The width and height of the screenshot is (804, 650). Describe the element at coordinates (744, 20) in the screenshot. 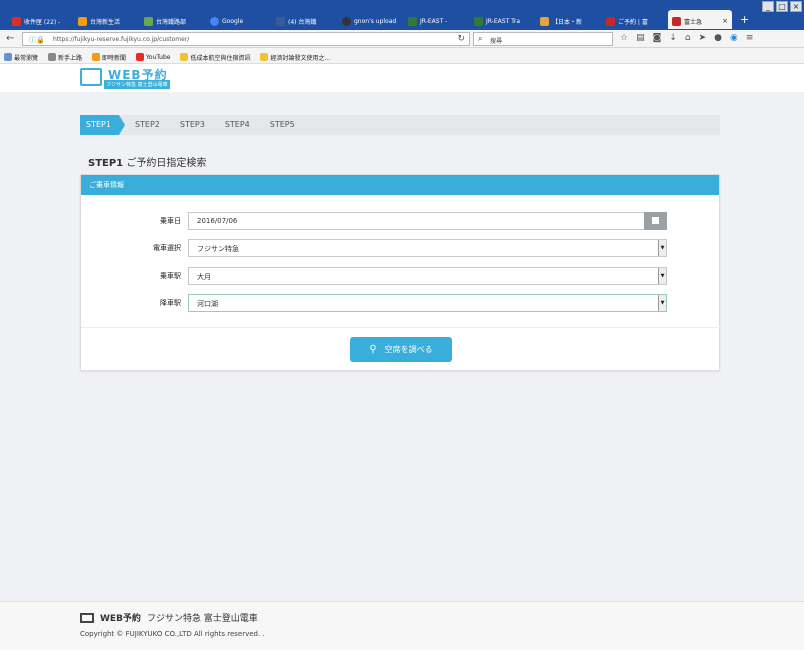

I see `new-tab-button: +` at that location.